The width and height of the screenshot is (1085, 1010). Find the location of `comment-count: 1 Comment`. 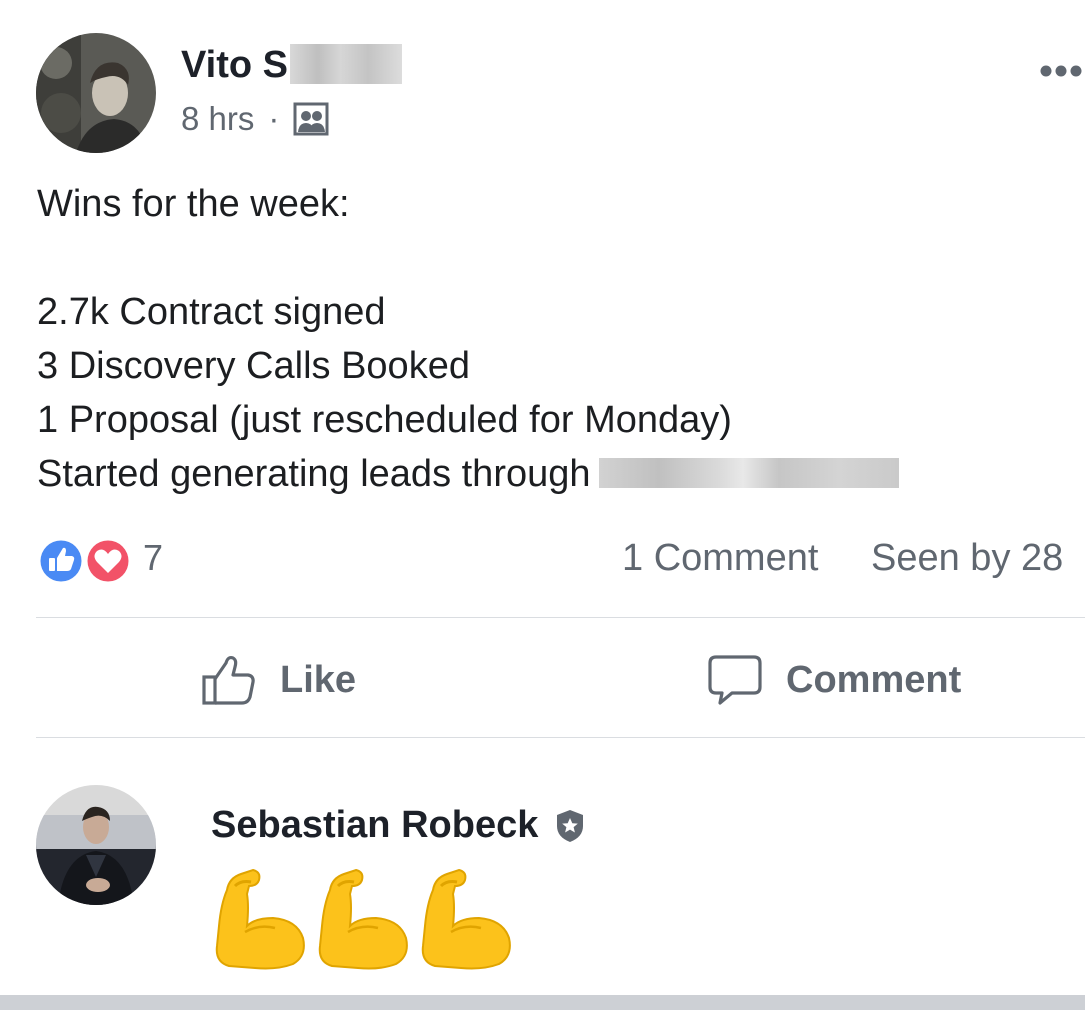

comment-count: 1 Comment is located at coordinates (720, 558).